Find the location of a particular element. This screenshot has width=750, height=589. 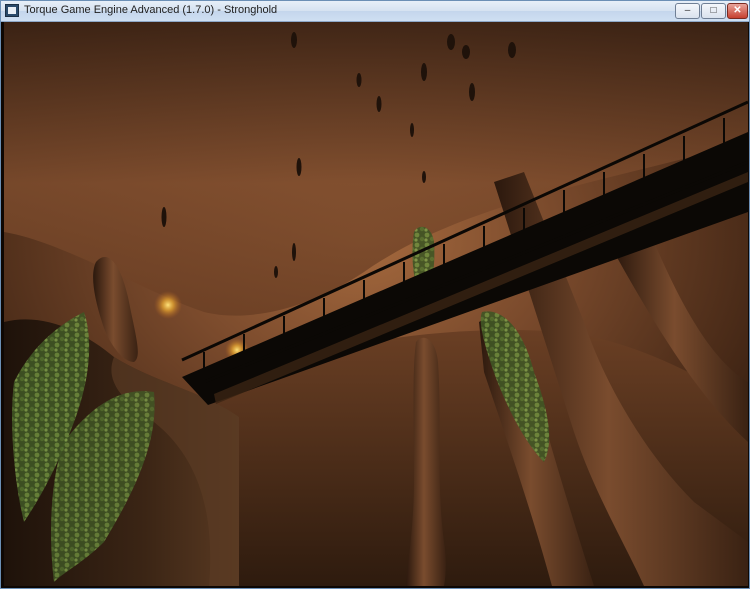

app-icon is located at coordinates (12, 10).